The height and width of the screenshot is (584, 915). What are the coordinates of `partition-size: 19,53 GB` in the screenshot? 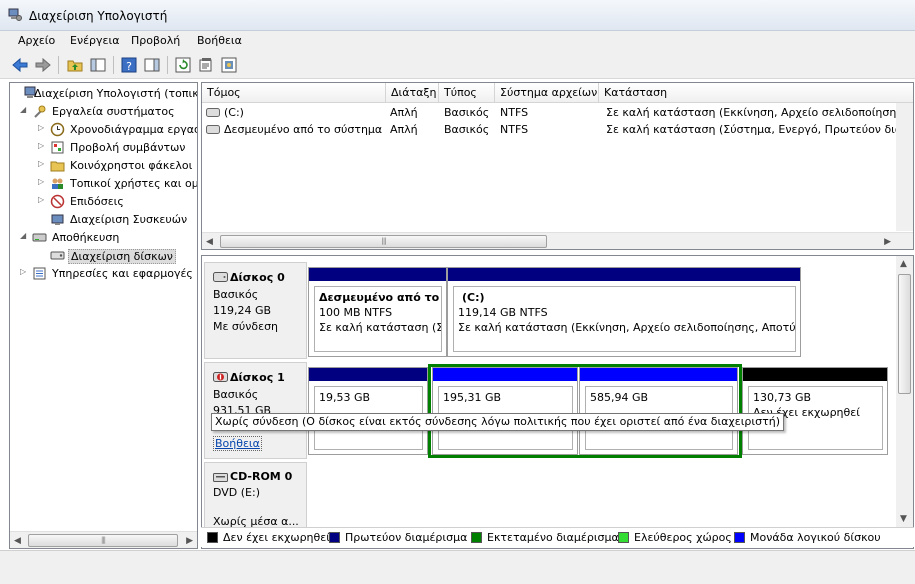 It's located at (345, 397).